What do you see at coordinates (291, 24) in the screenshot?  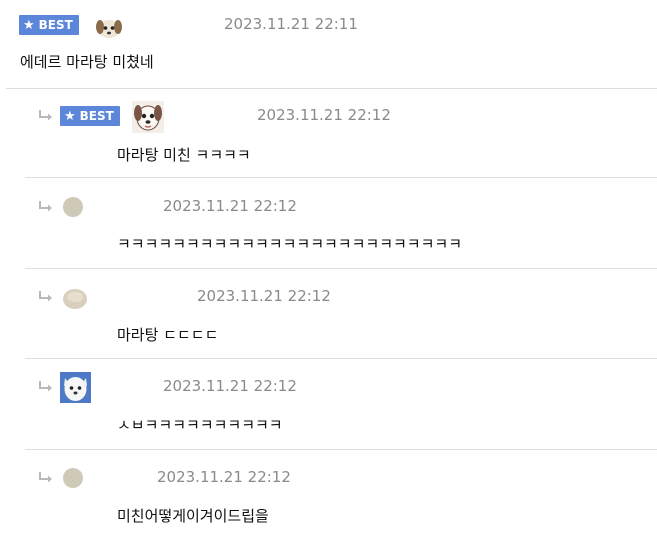 I see `comment-date: 2023.11.21 22:11` at bounding box center [291, 24].